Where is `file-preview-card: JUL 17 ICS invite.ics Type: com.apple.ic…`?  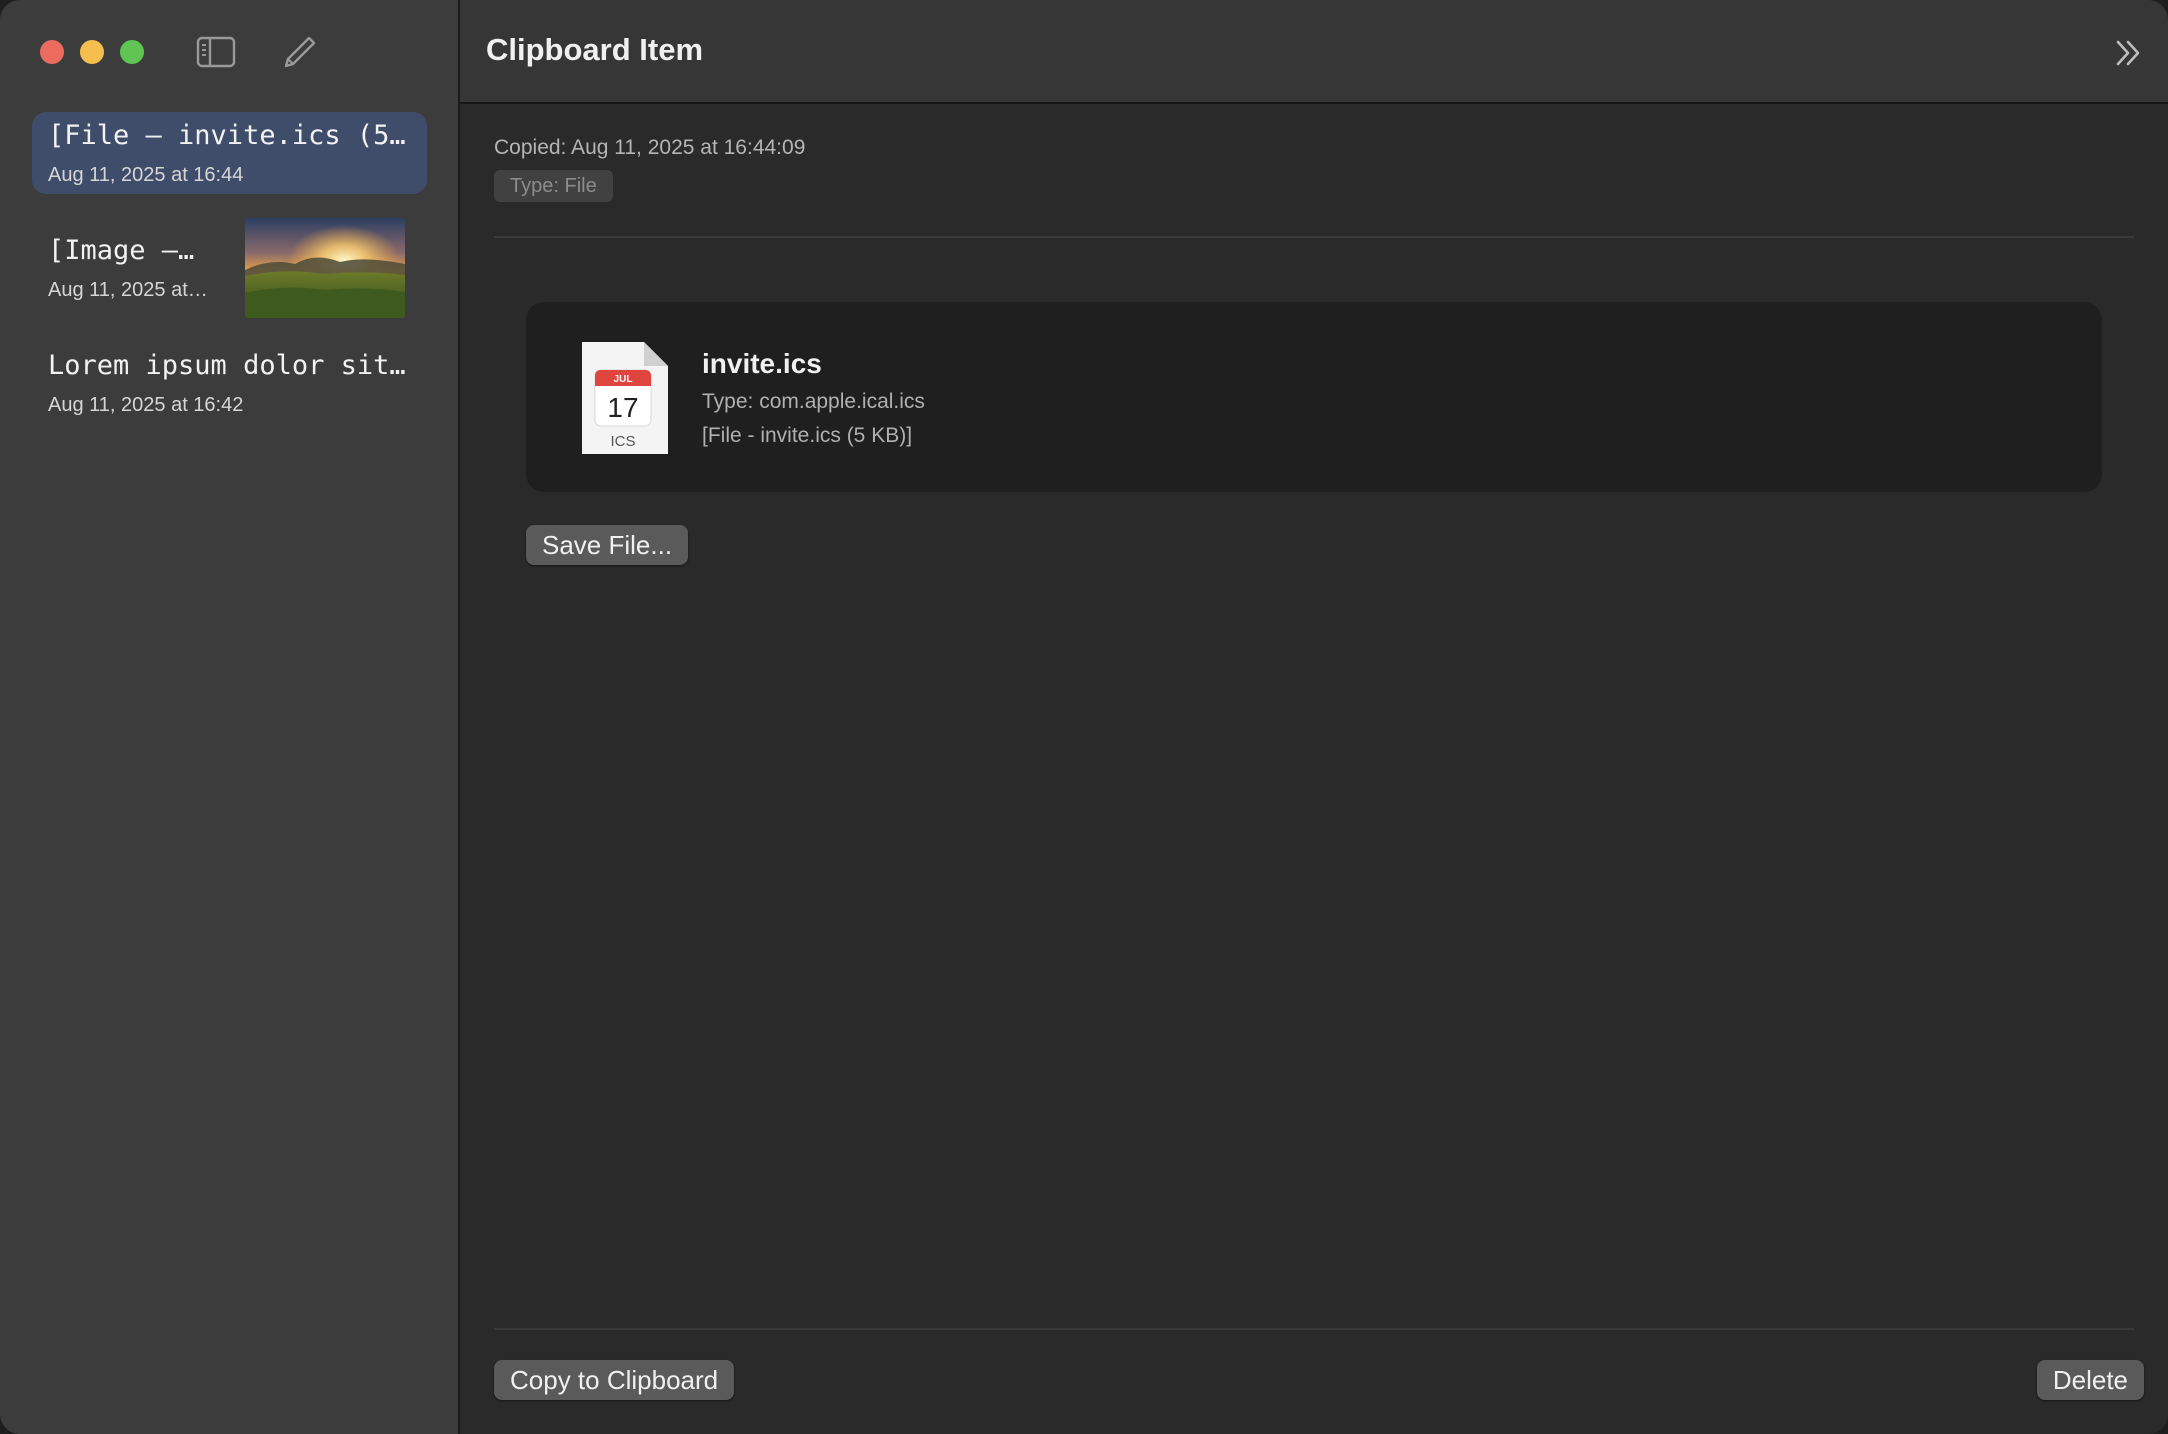
file-preview-card: JUL 17 ICS invite.ics Type: com.apple.ic… is located at coordinates (1314, 397).